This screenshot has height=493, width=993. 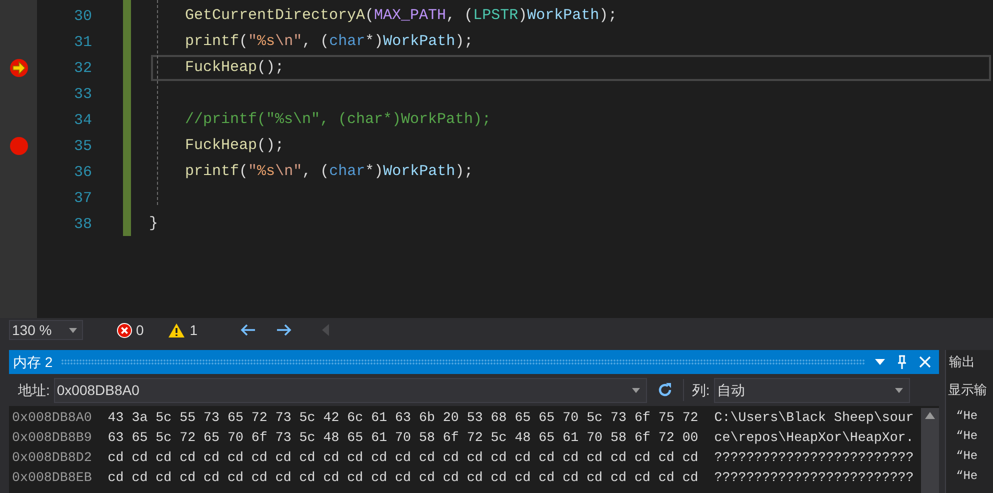 What do you see at coordinates (83, 172) in the screenshot?
I see `line-number: 36` at bounding box center [83, 172].